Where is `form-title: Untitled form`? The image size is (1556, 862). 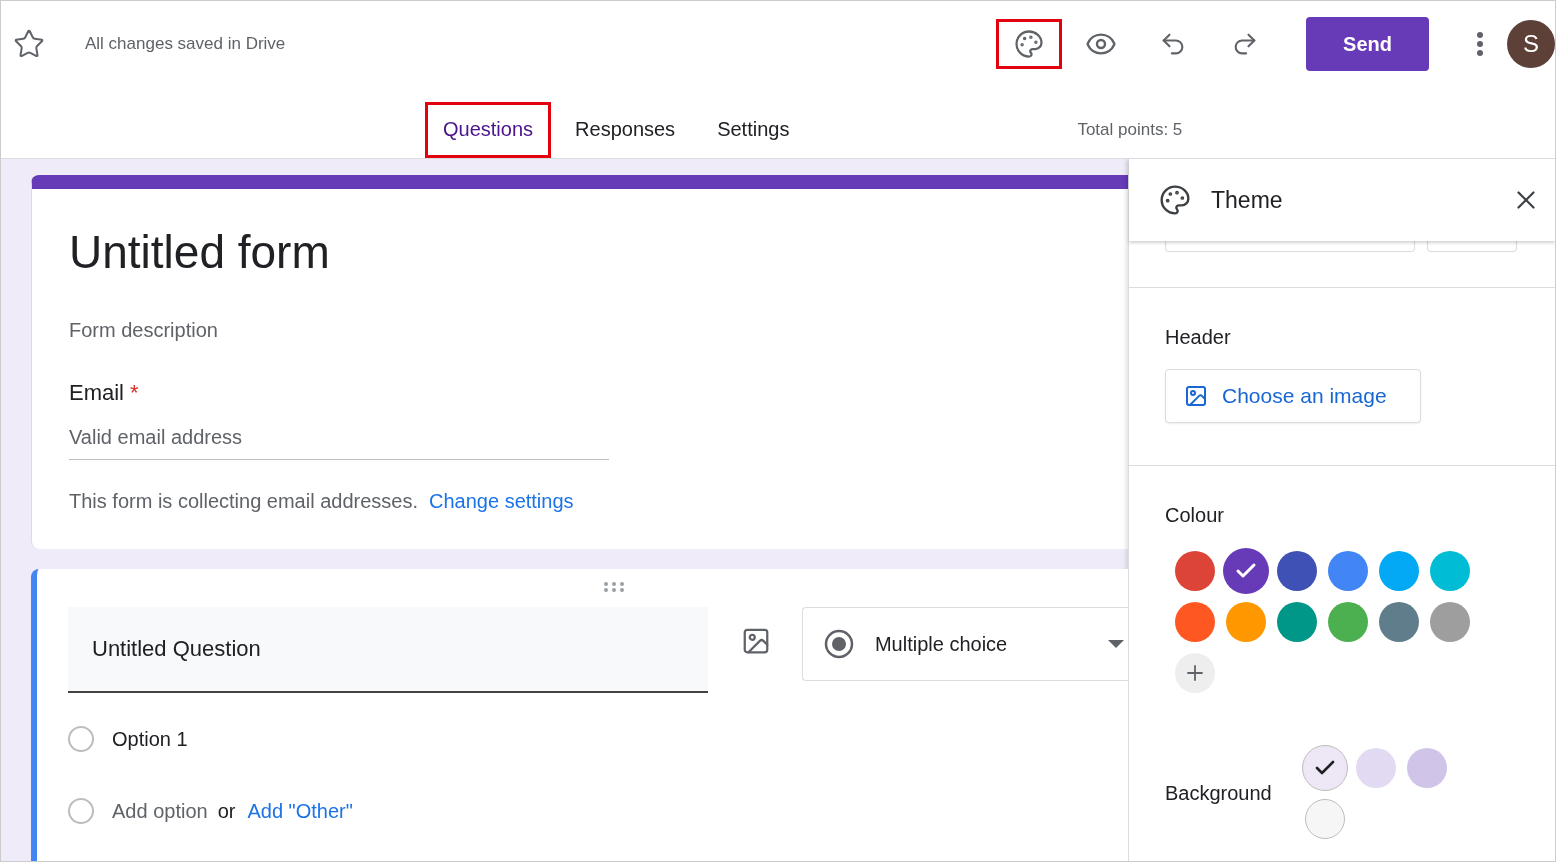 form-title: Untitled form is located at coordinates (598, 252).